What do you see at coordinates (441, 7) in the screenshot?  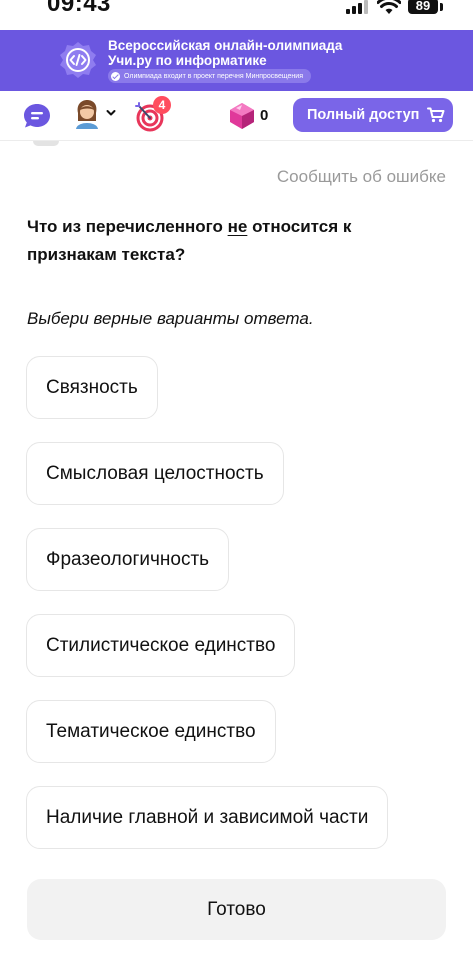 I see `battery-tip` at bounding box center [441, 7].